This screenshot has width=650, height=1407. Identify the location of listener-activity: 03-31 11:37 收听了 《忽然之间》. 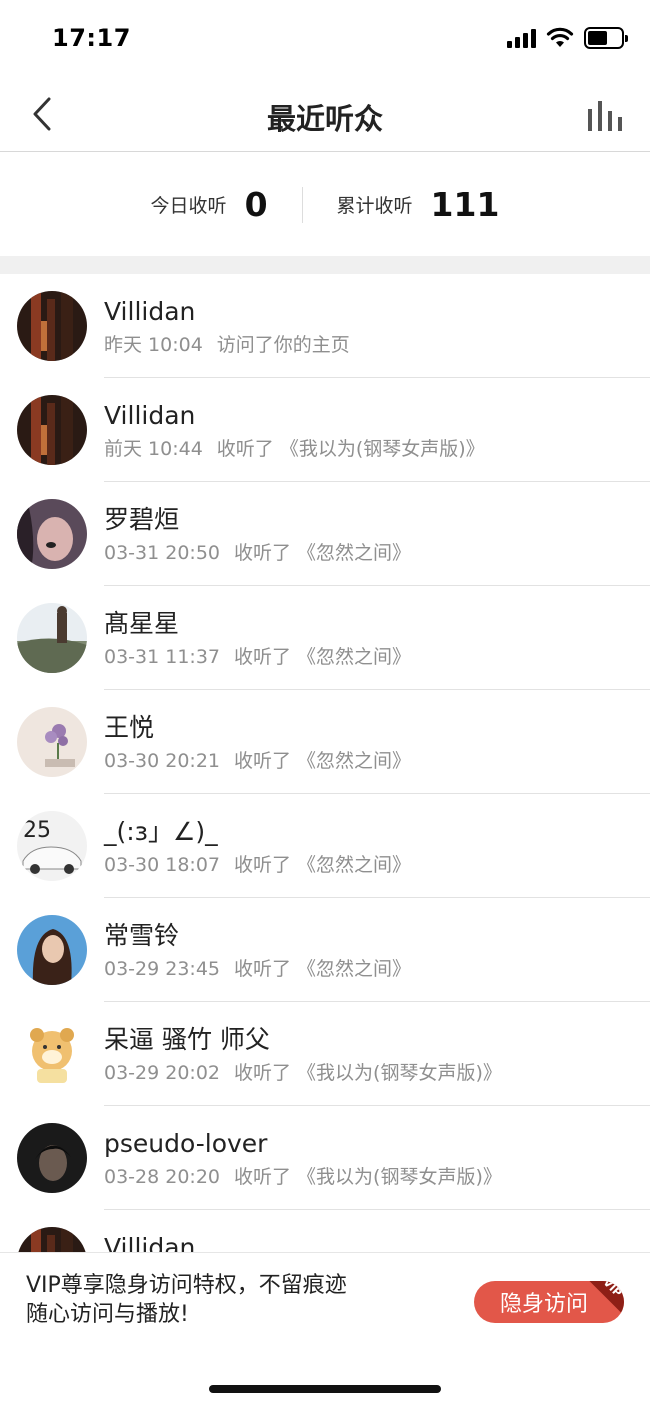
(377, 657).